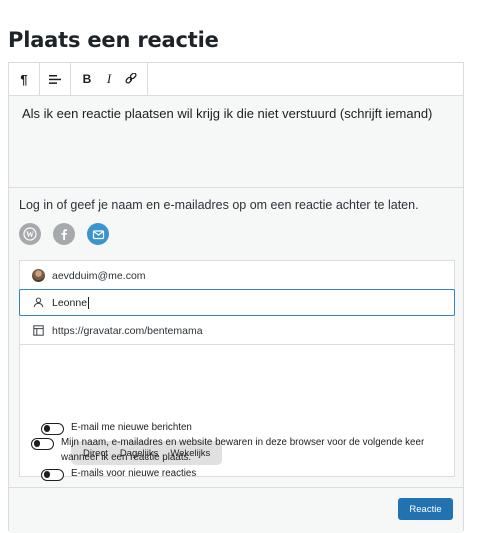  I want to click on italic-label: I, so click(109, 78).